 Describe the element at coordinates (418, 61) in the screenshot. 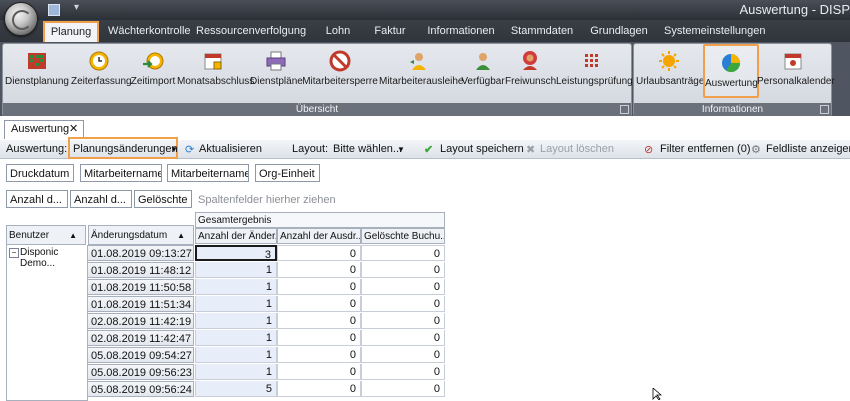

I see `employee-lend-icon` at that location.